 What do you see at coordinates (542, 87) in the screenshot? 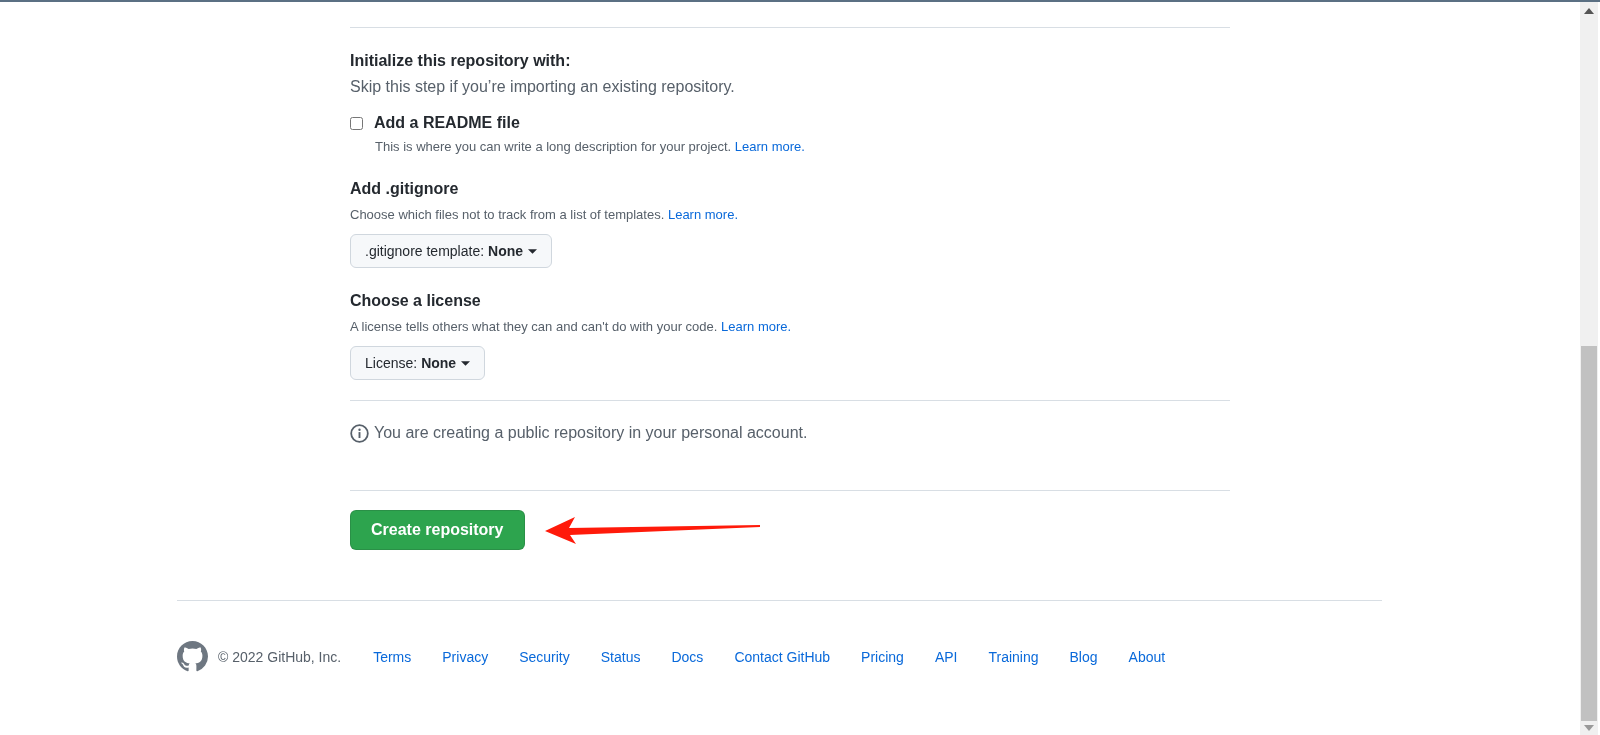
I see `section-subtitle: Skip this step if you’re importing an existing repository.` at bounding box center [542, 87].